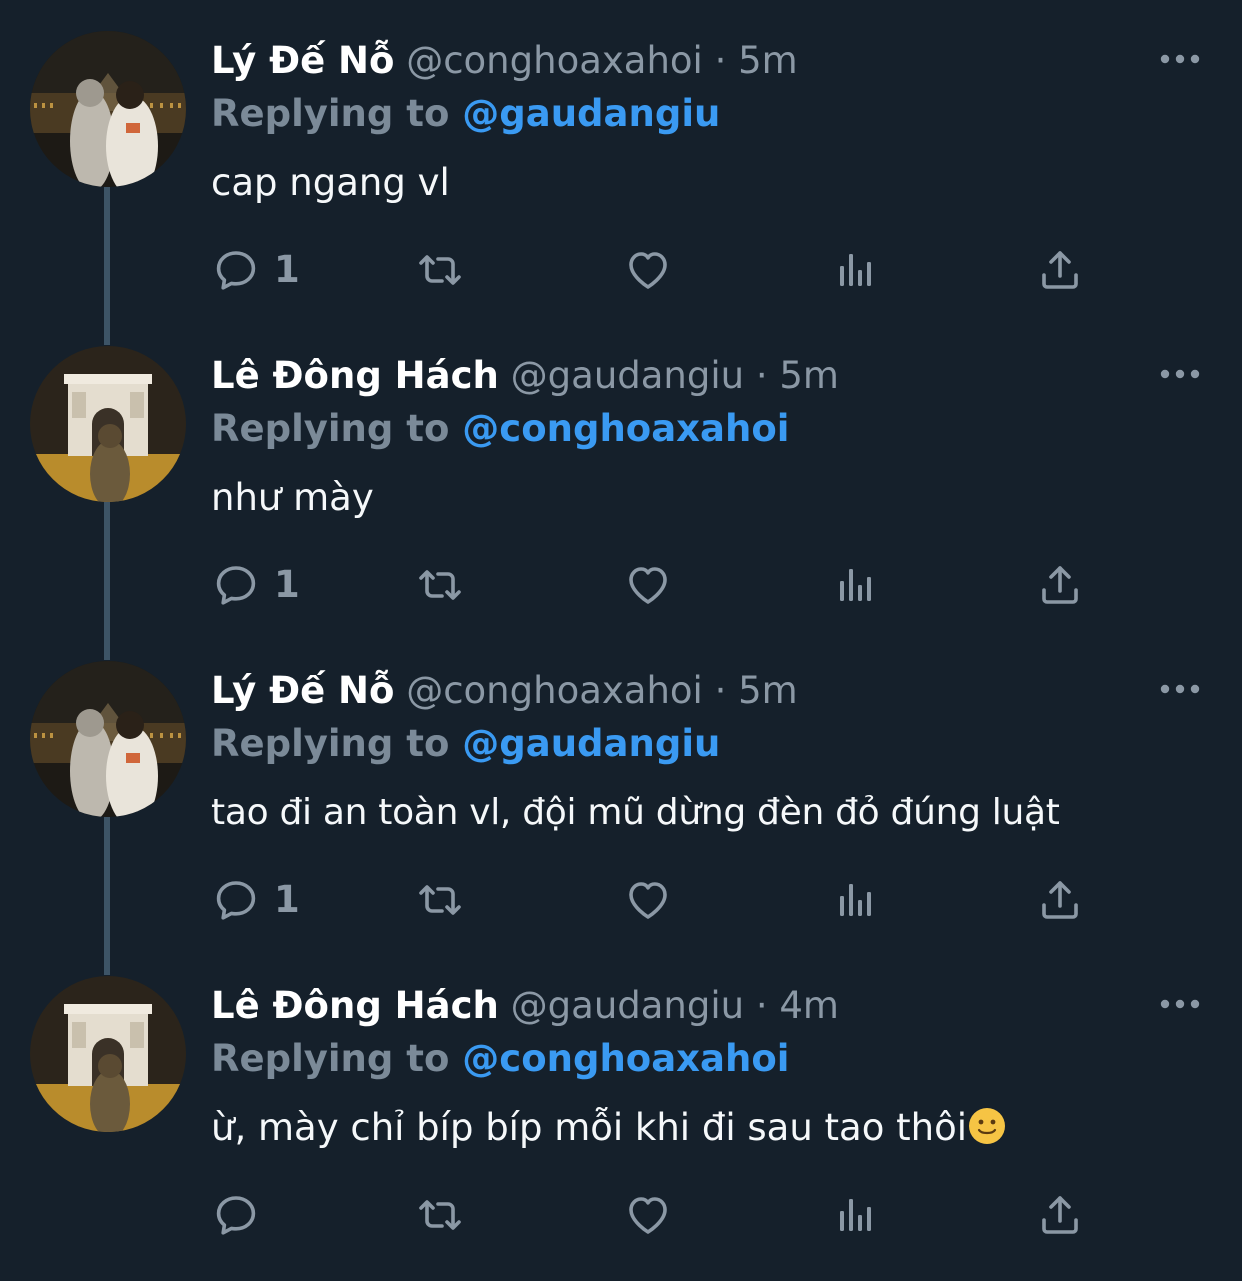 The width and height of the screenshot is (1242, 1281). What do you see at coordinates (330, 182) in the screenshot?
I see `tweet-text: cap ngang vl` at bounding box center [330, 182].